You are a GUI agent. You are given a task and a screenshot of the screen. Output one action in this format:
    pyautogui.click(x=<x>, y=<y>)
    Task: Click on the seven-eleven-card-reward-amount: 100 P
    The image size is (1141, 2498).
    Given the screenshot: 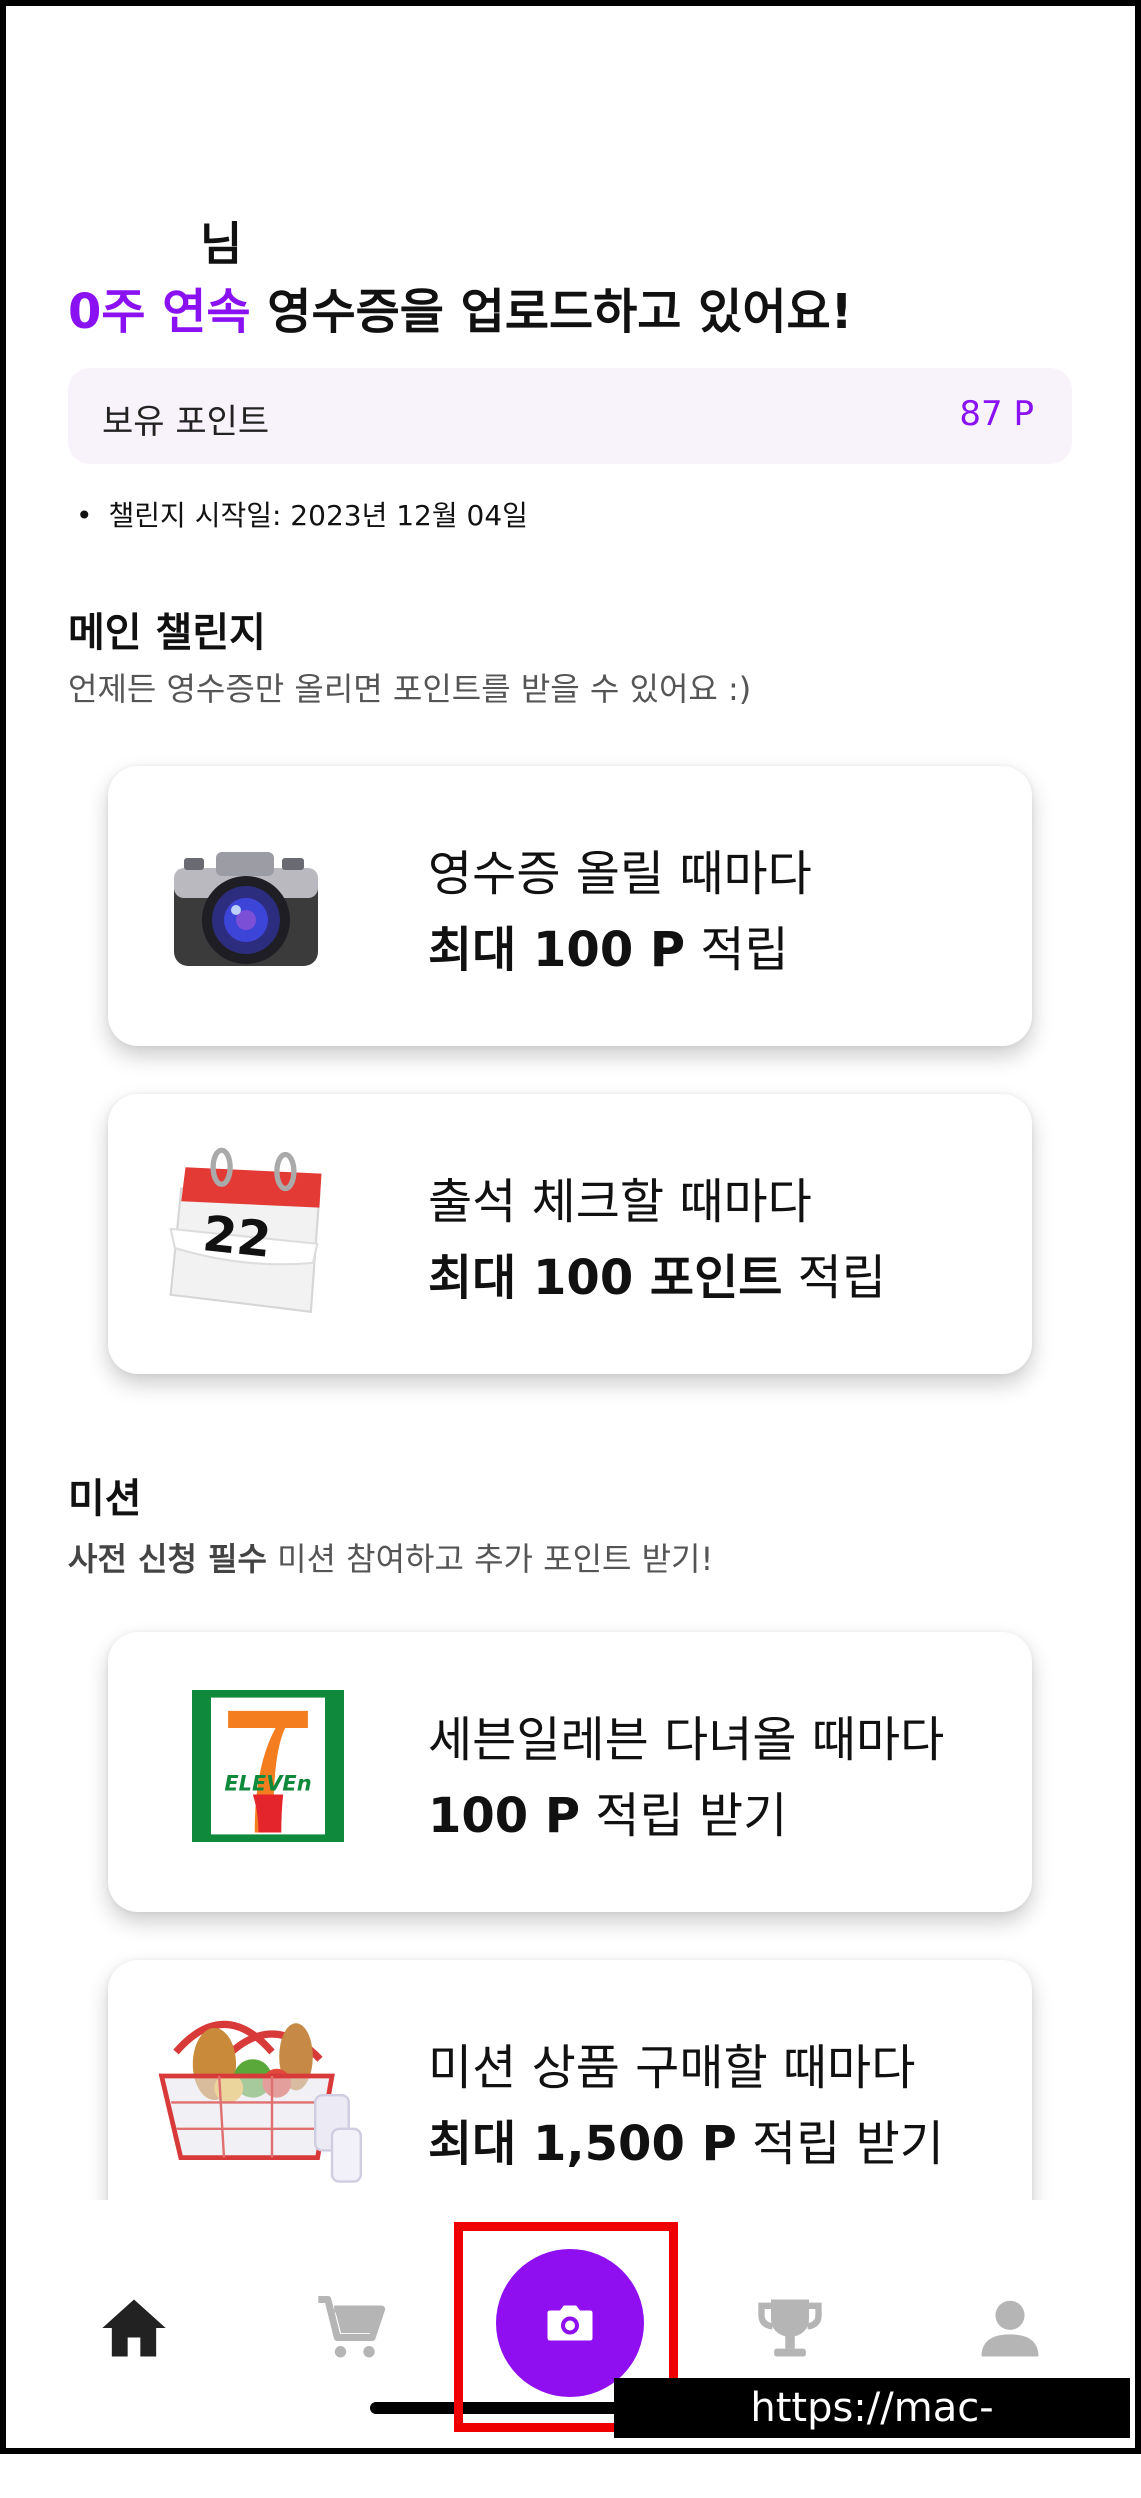 What is the action you would take?
    pyautogui.click(x=504, y=1816)
    